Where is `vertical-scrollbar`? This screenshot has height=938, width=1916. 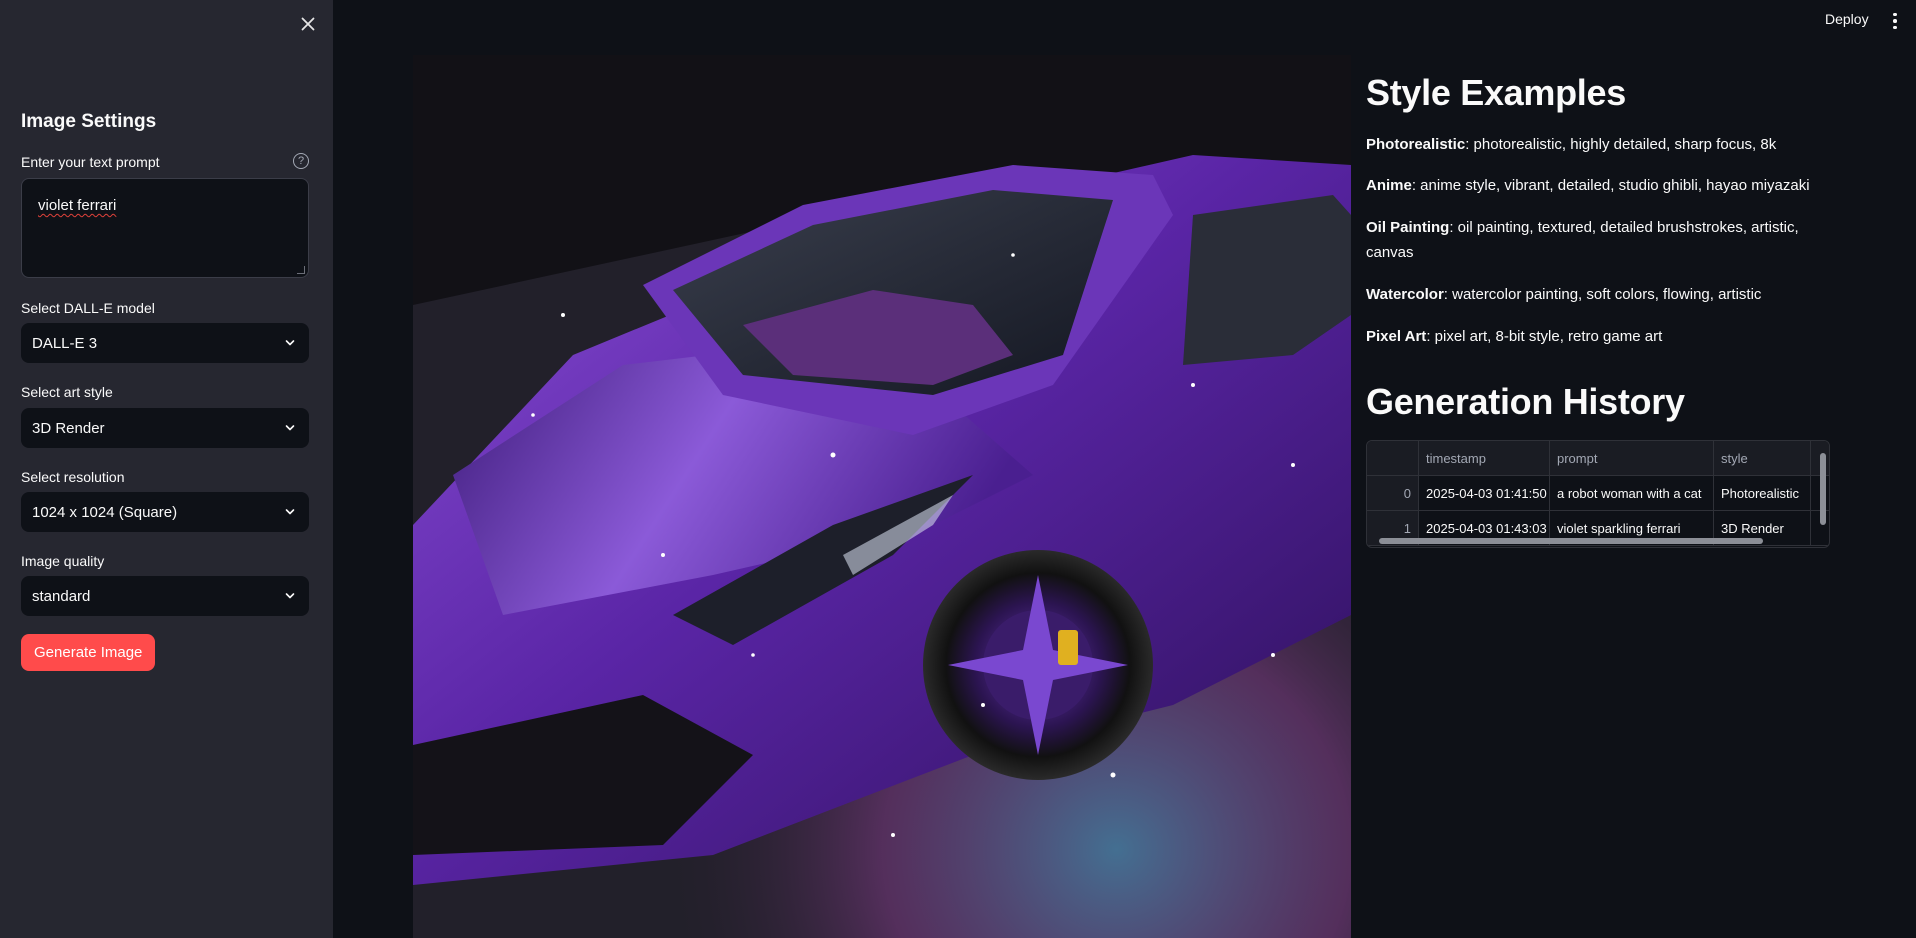
vertical-scrollbar is located at coordinates (1823, 488).